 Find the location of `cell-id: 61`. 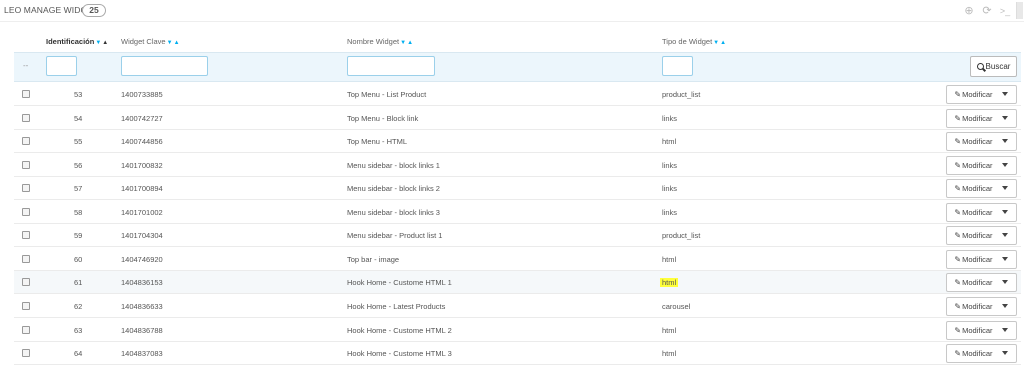

cell-id: 61 is located at coordinates (78, 283).